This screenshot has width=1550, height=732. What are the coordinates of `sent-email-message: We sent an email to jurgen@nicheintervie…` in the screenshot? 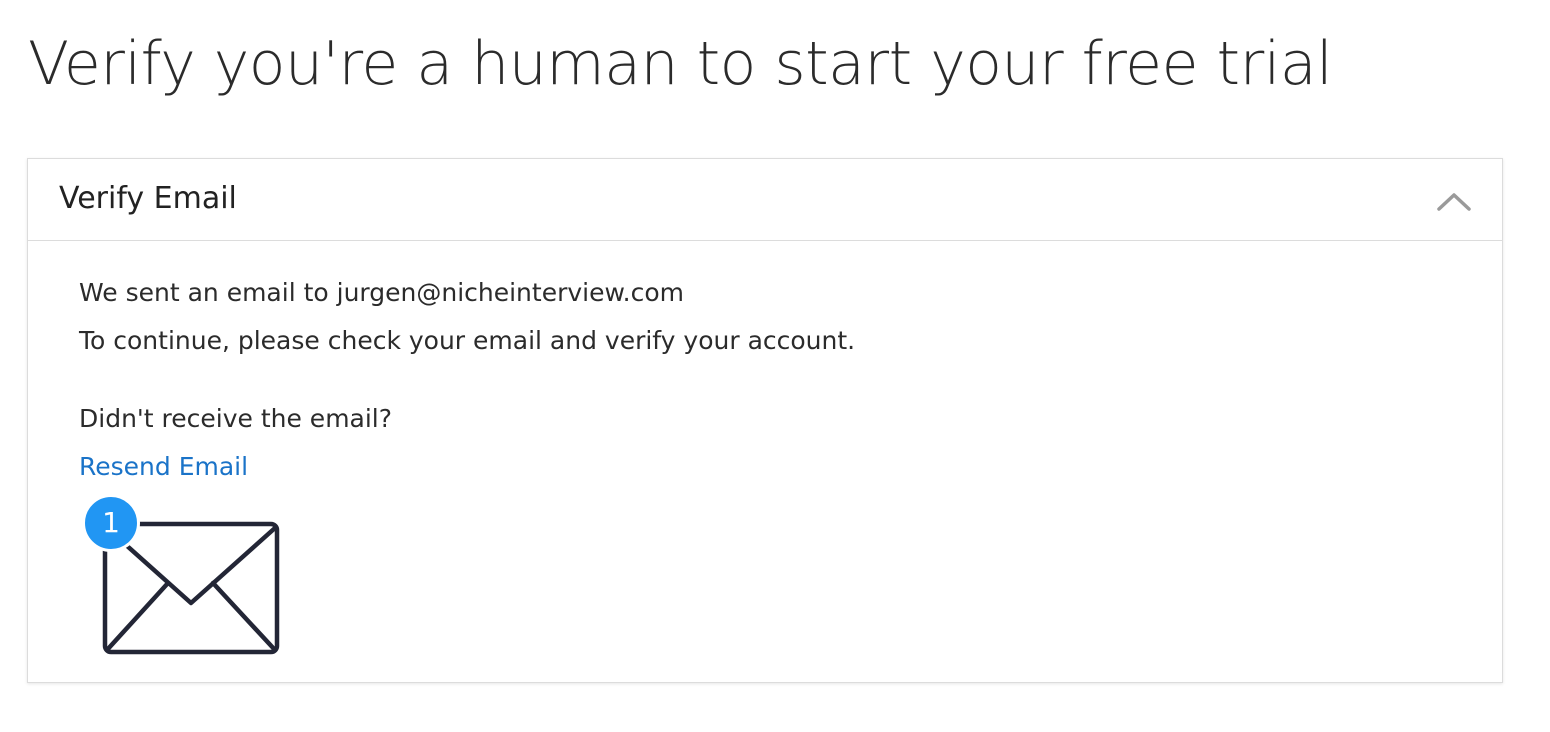 It's located at (381, 292).